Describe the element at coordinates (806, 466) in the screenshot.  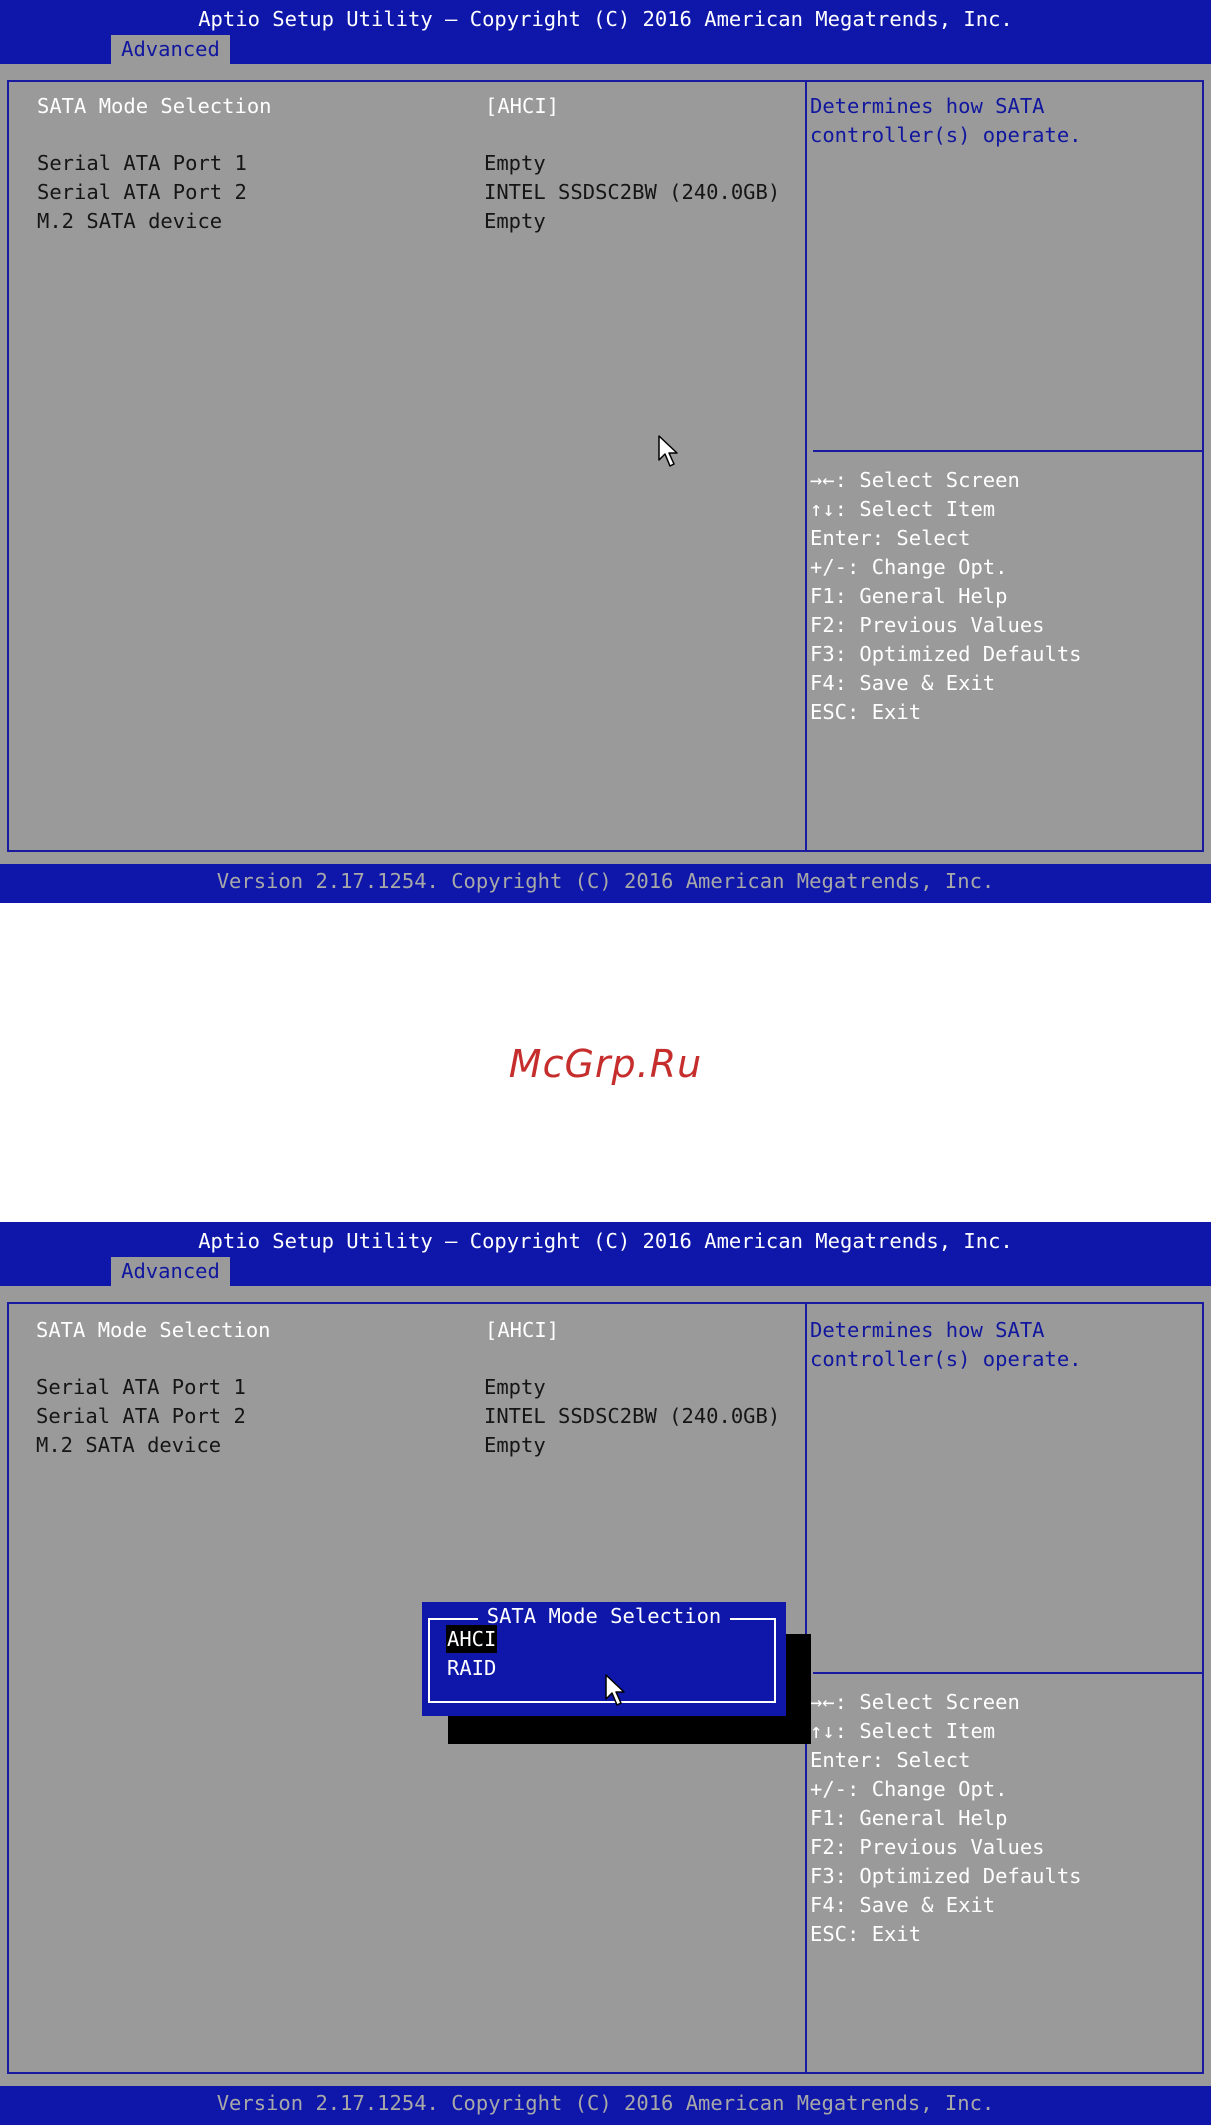
I see `panel-divider` at that location.